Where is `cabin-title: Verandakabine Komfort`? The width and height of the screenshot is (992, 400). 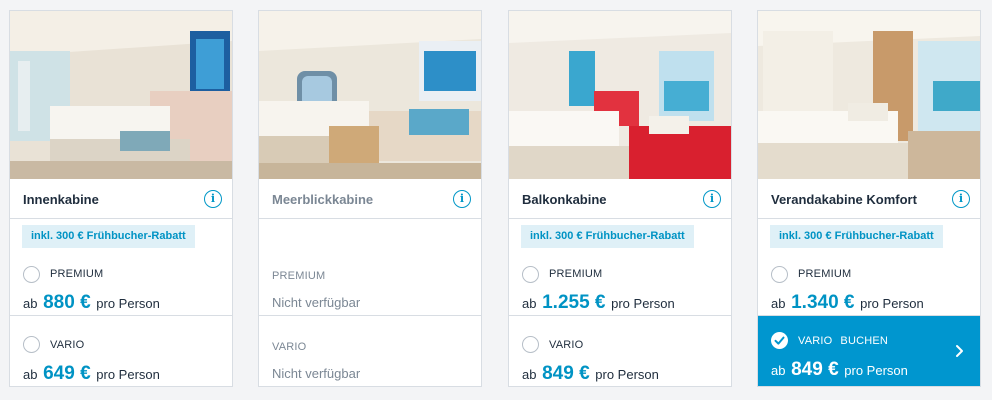 cabin-title: Verandakabine Komfort is located at coordinates (844, 199).